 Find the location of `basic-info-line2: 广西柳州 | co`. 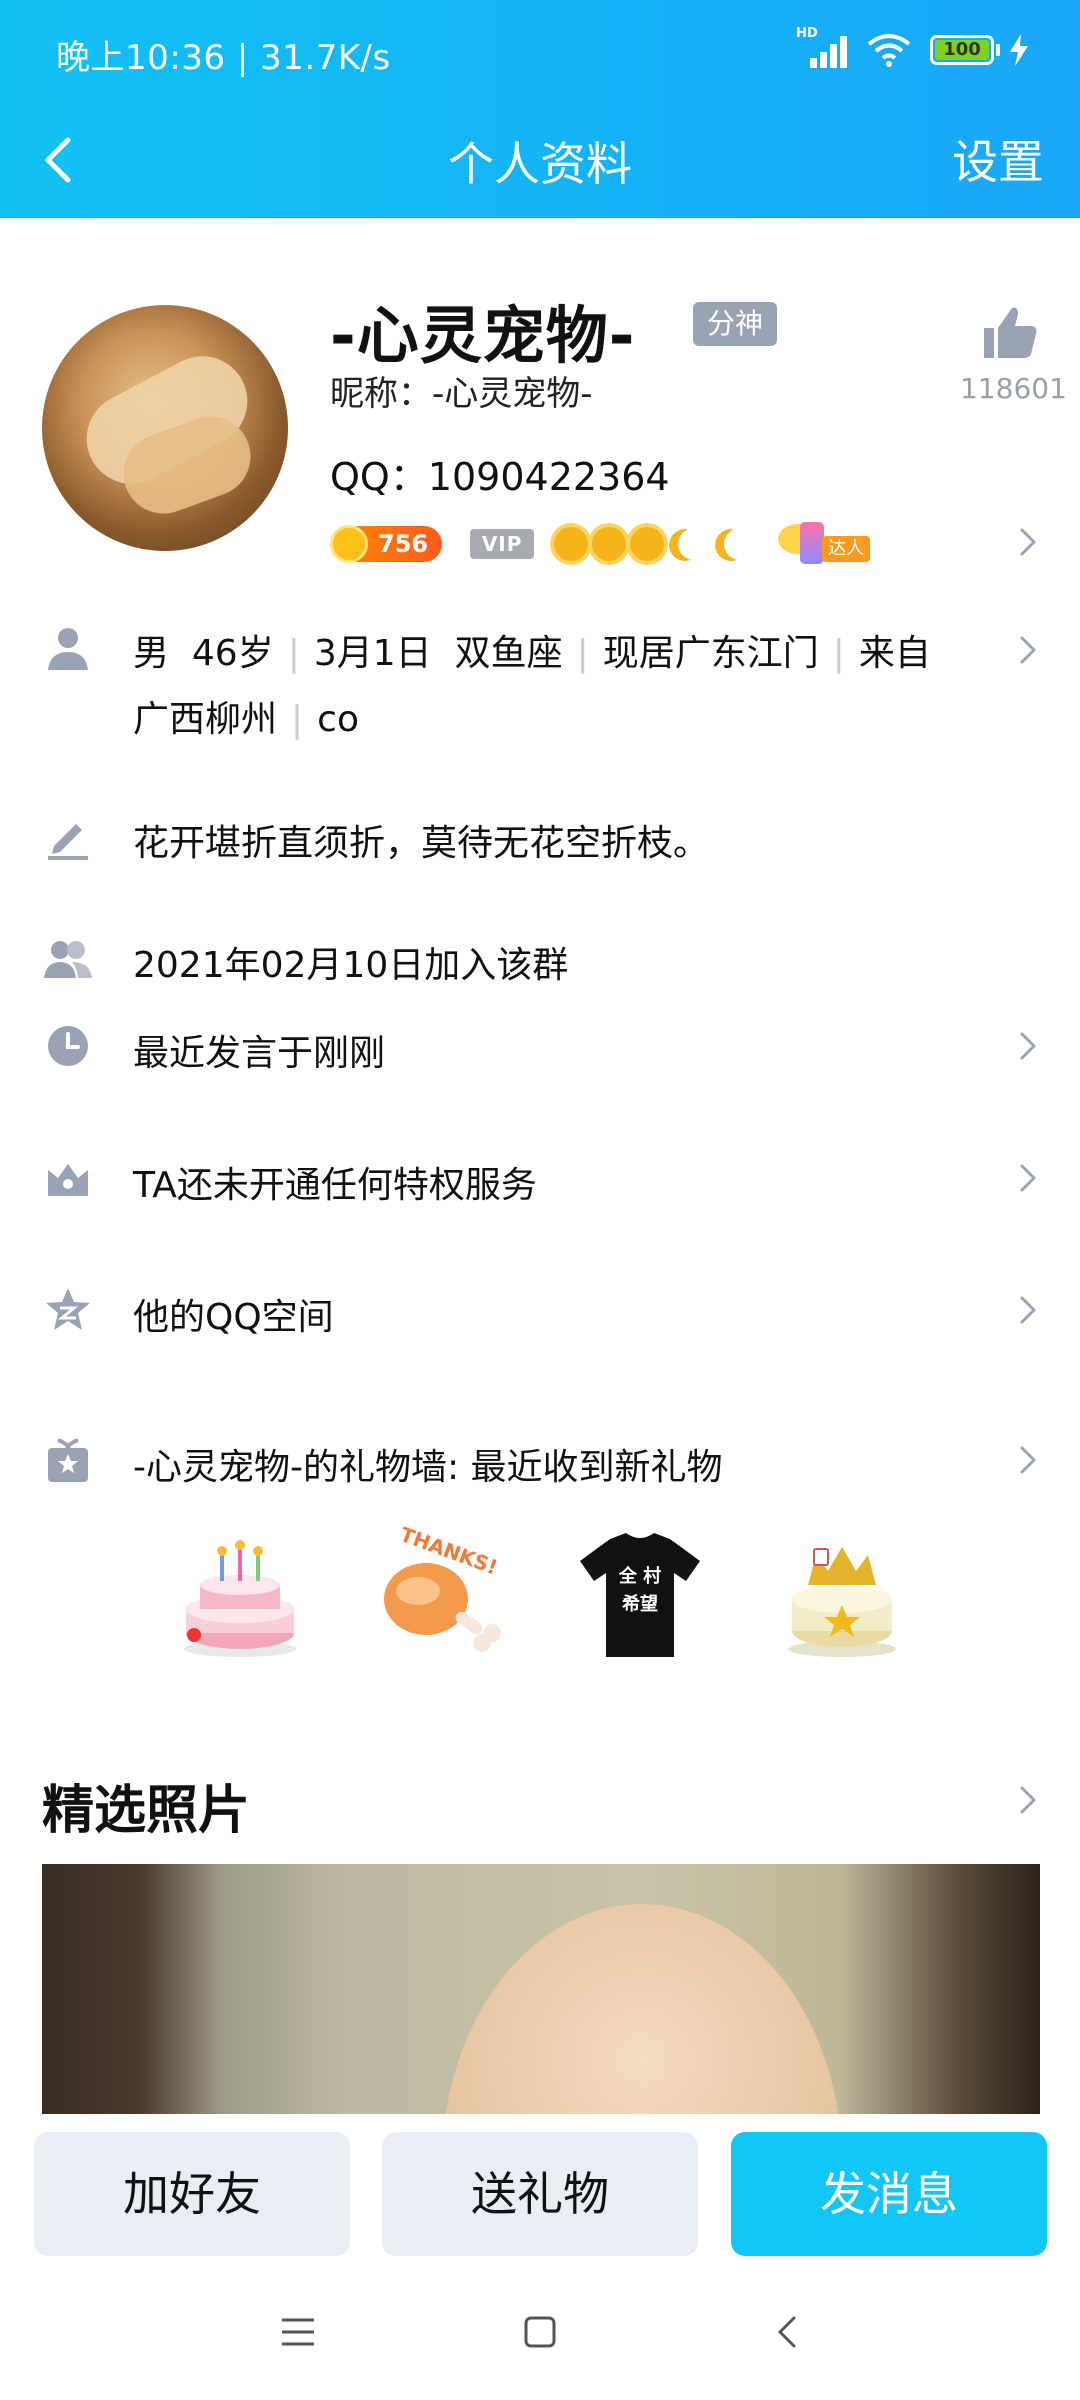

basic-info-line2: 广西柳州 | co is located at coordinates (246, 719).